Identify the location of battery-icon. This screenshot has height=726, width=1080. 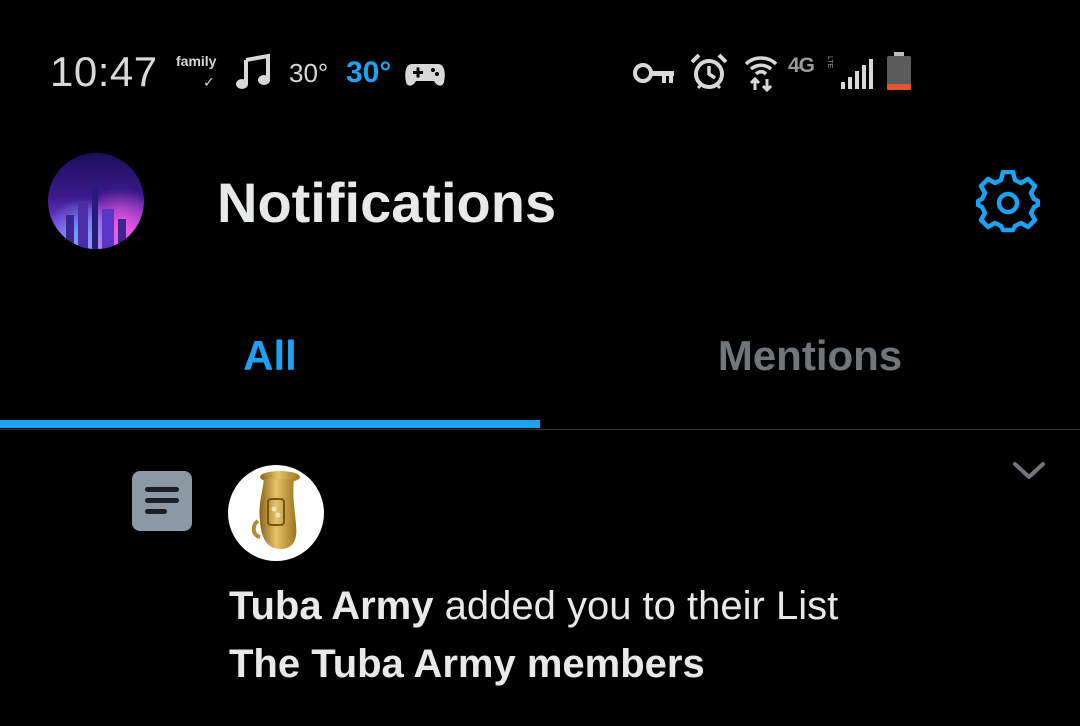
(899, 74).